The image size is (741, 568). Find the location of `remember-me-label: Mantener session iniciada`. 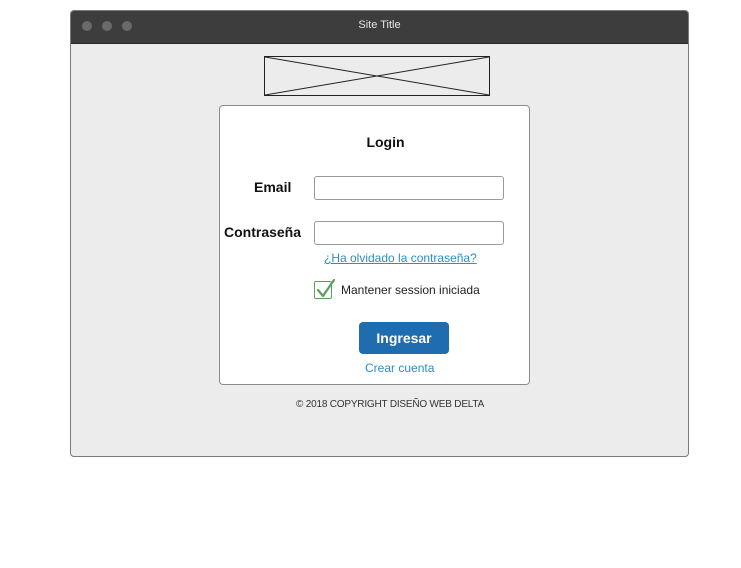

remember-me-label: Mantener session iniciada is located at coordinates (410, 290).